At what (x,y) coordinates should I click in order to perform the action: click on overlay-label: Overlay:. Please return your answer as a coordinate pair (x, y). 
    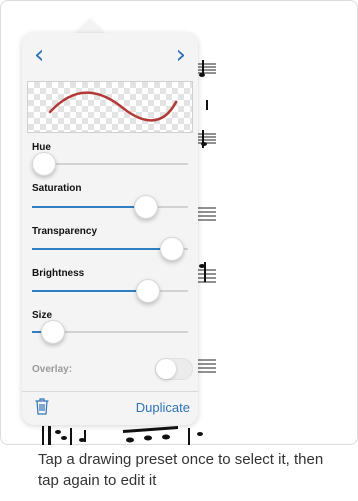
    Looking at the image, I should click on (52, 369).